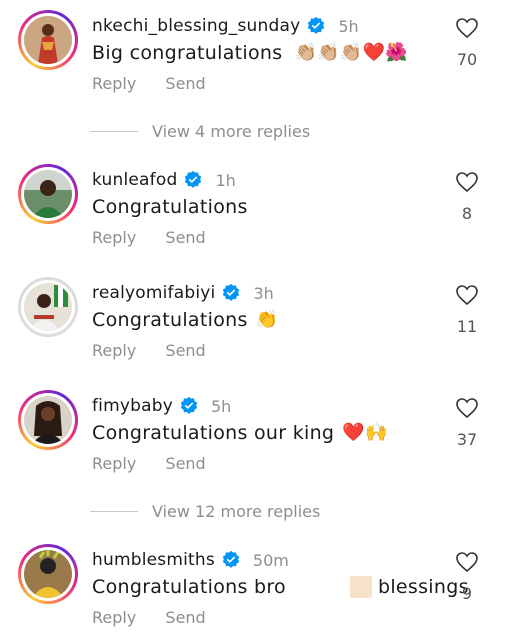 The width and height of the screenshot is (510, 640). I want to click on comment-text: Big congratulations, so click(187, 53).